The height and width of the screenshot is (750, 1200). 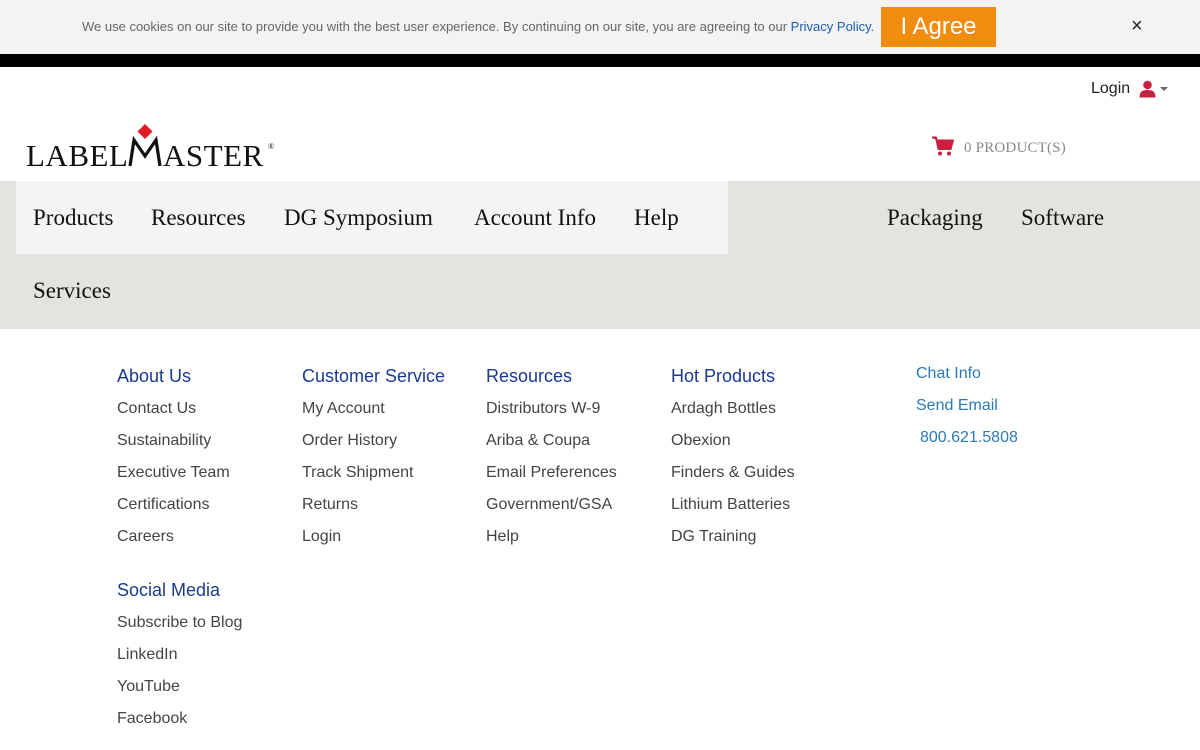 I want to click on footer-link-linkedin: LinkedIn, so click(x=147, y=655).